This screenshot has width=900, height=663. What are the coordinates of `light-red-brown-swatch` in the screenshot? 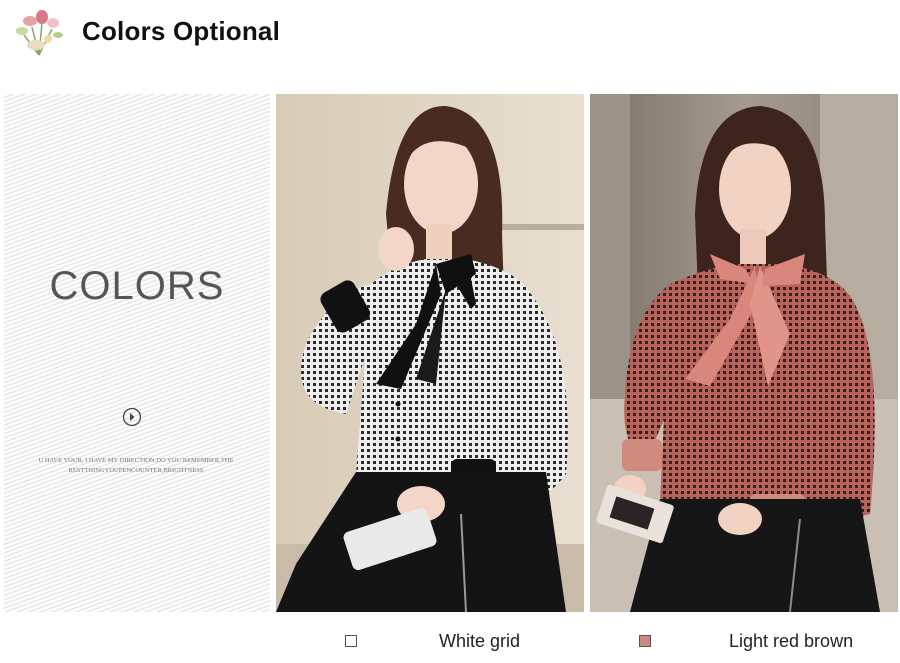 It's located at (645, 641).